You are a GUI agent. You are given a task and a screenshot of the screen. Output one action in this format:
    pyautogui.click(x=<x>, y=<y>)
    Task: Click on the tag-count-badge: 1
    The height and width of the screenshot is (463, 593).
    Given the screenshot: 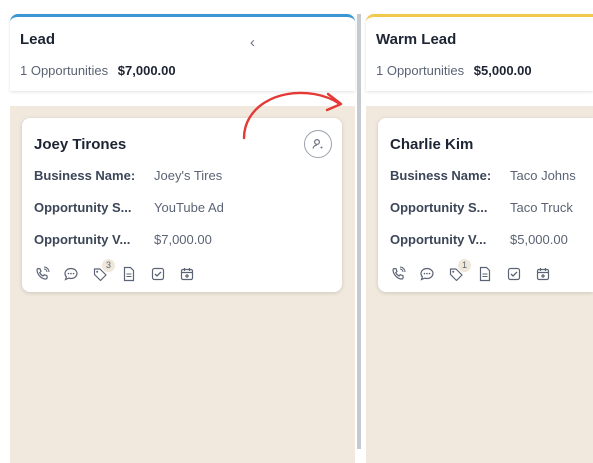 What is the action you would take?
    pyautogui.click(x=464, y=265)
    